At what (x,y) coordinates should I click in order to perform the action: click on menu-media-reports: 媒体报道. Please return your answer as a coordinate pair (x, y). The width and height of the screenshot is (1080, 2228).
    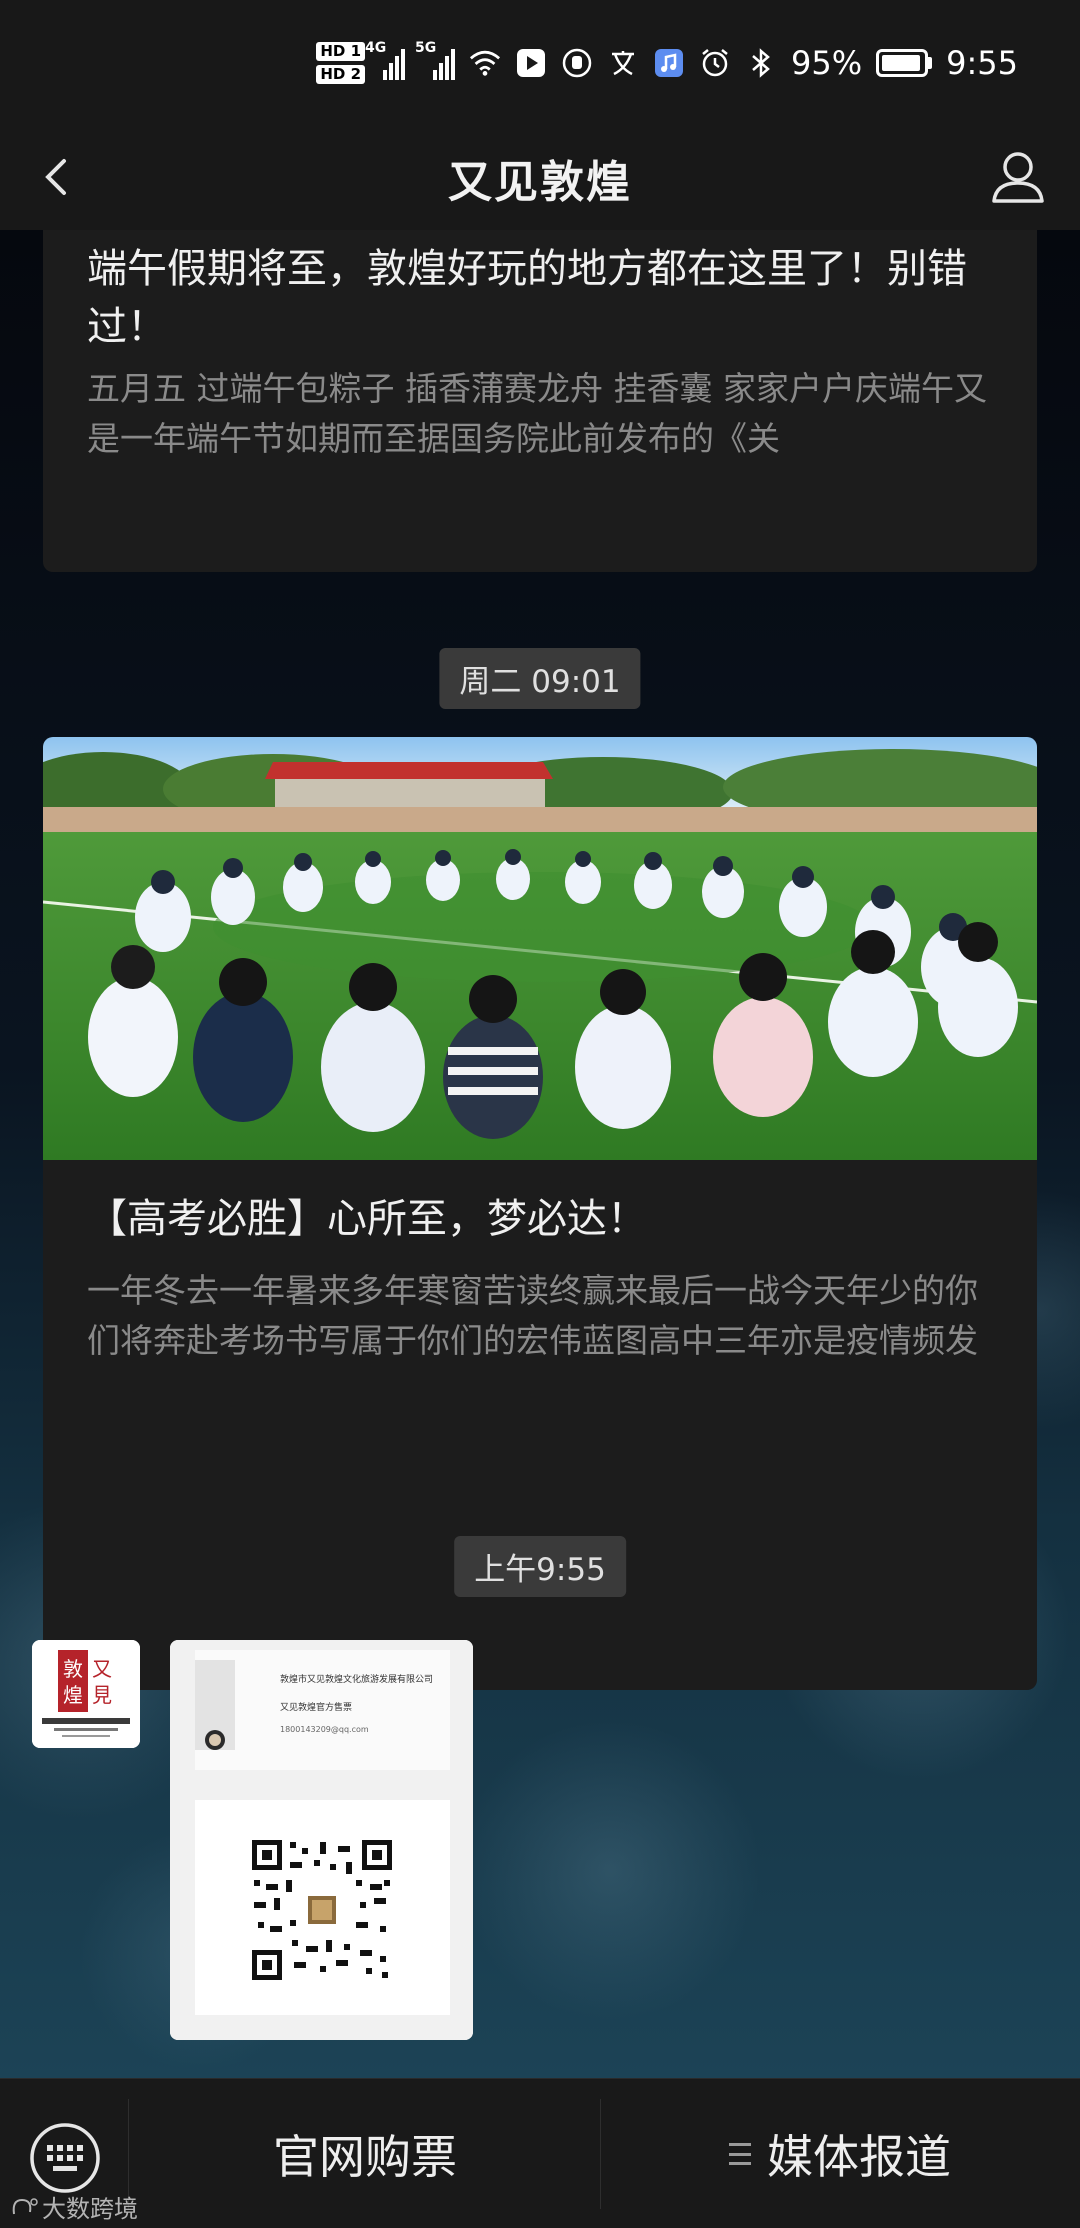
    Looking at the image, I should click on (840, 2154).